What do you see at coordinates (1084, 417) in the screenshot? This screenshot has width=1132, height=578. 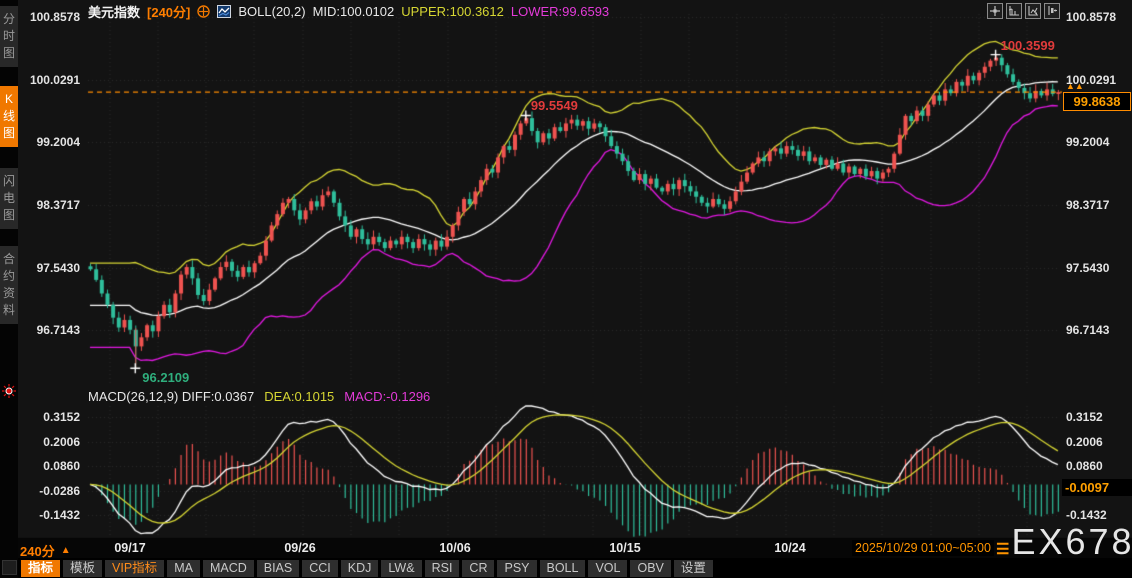 I see `y-axis-label-right: 0.3152` at bounding box center [1084, 417].